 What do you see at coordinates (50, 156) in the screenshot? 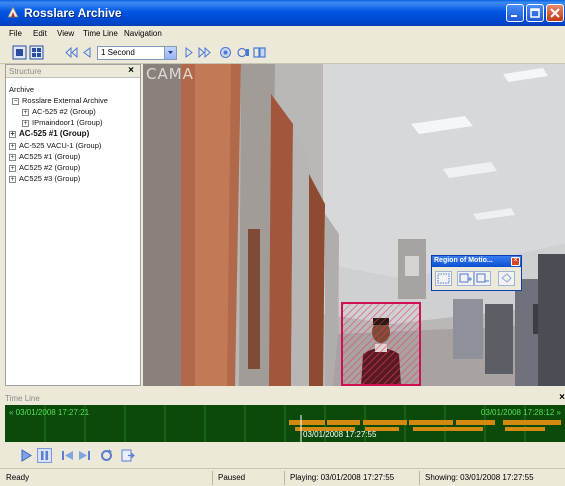
I see `tree-node-label: AC525 #1 (Group)` at bounding box center [50, 156].